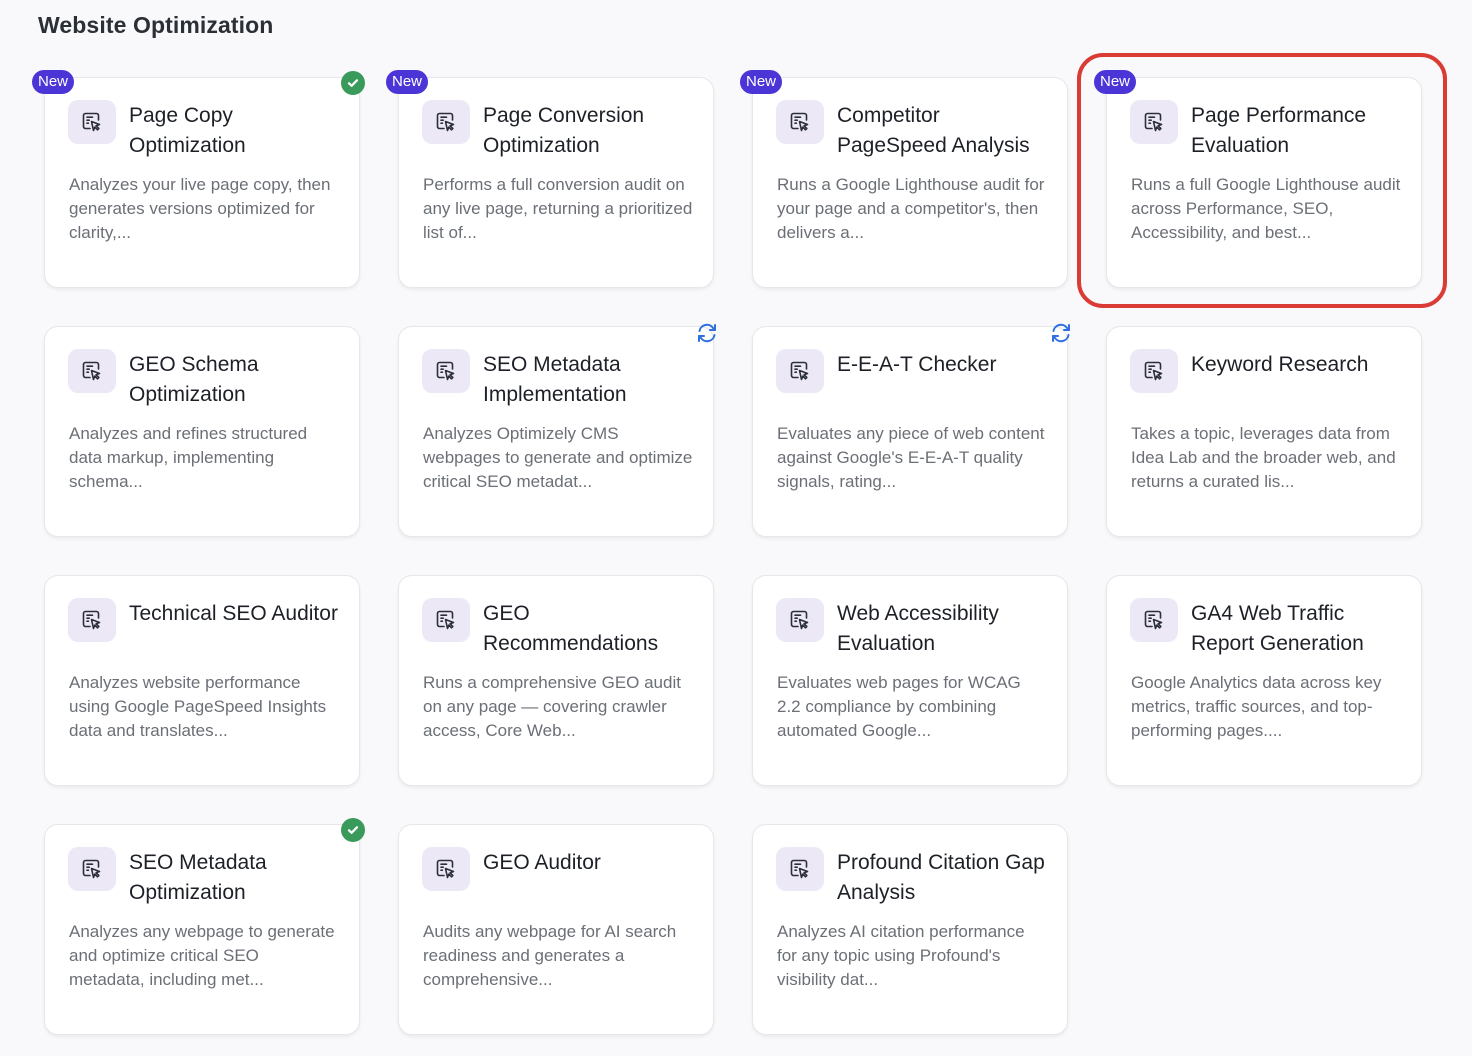 Image resolution: width=1472 pixels, height=1056 pixels. I want to click on card-title: Keyword Research, so click(1280, 364).